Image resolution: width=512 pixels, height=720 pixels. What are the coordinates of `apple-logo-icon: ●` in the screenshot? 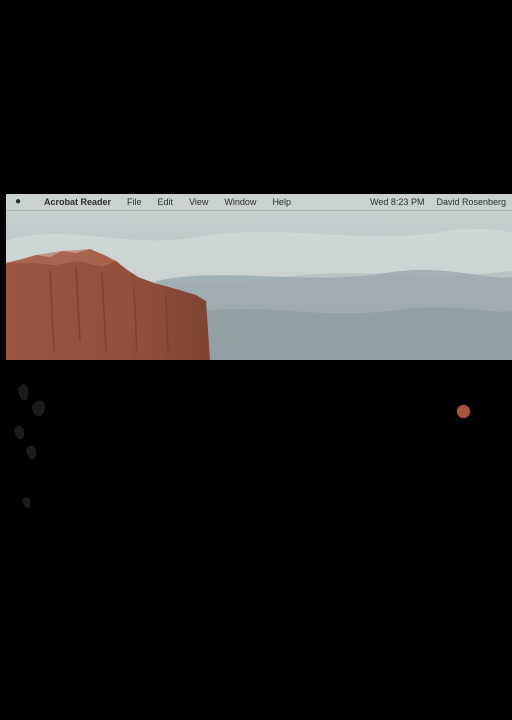 It's located at (18, 202).